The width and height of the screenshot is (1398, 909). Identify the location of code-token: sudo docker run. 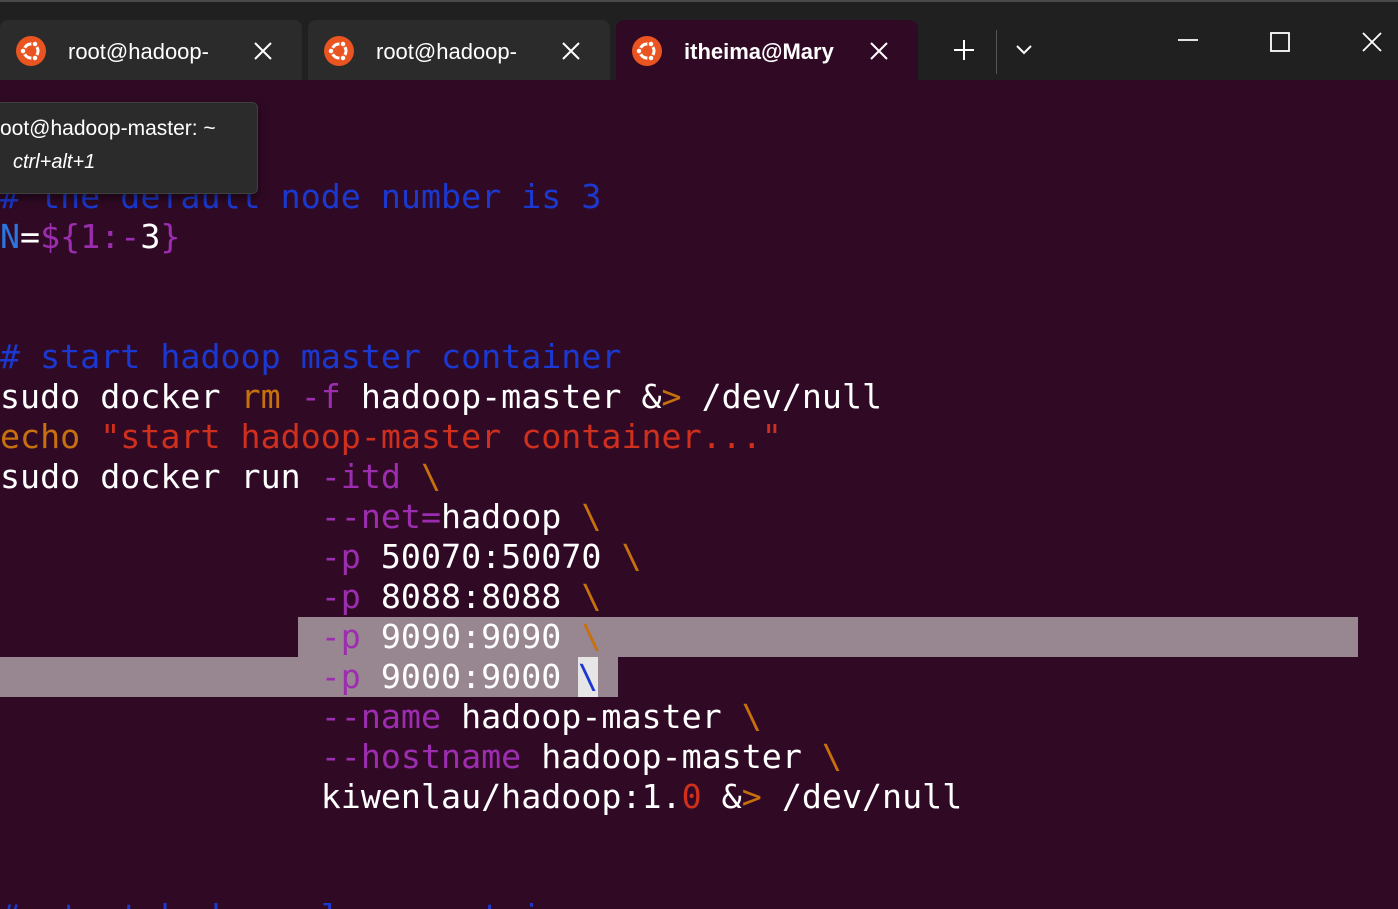
(160, 476).